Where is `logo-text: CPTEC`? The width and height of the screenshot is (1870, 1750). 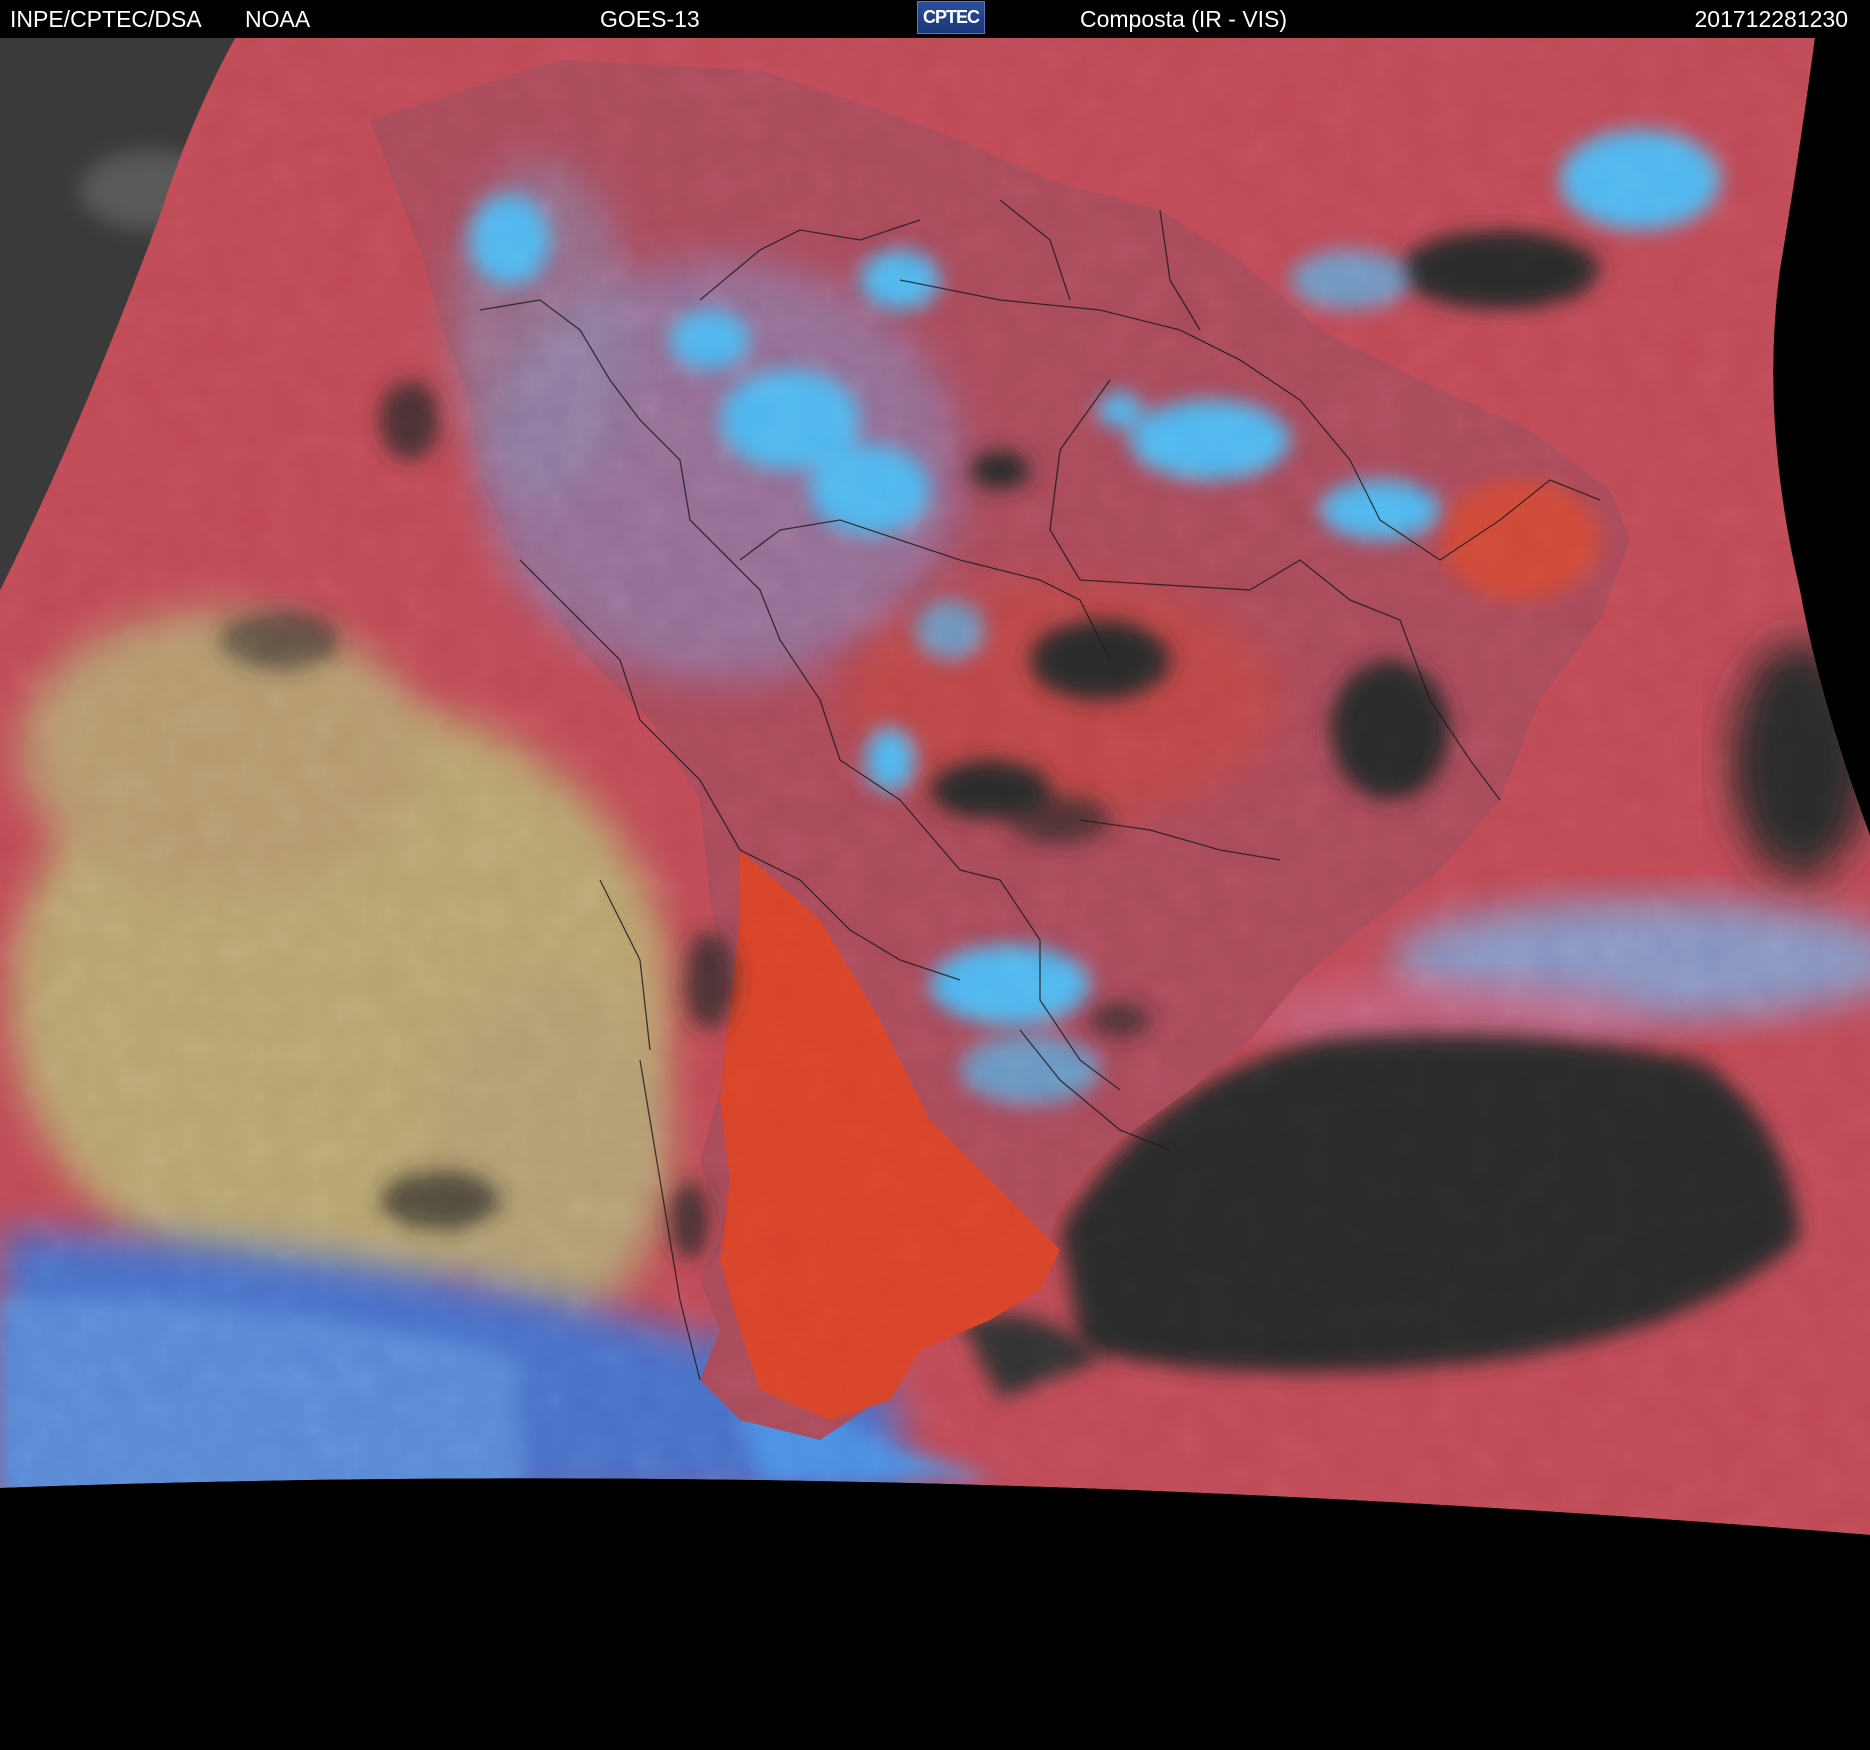
logo-text: CPTEC is located at coordinates (951, 17).